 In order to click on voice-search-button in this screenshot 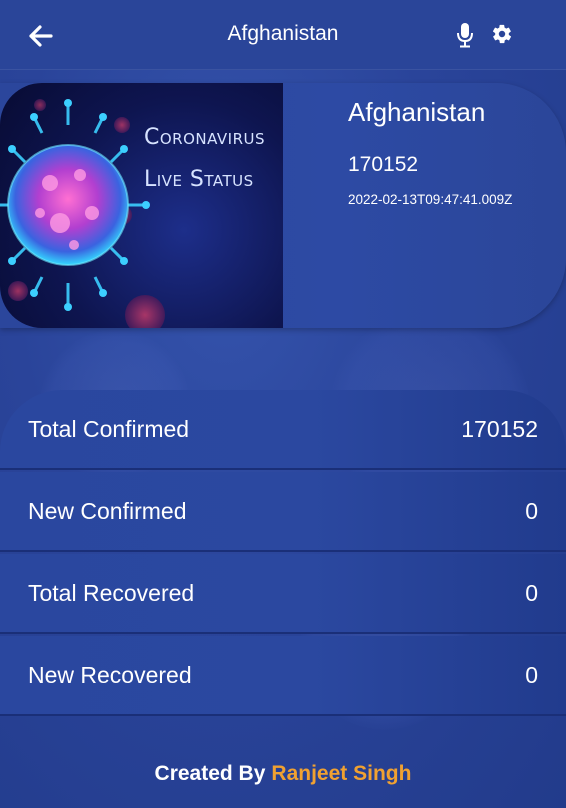, I will do `click(465, 35)`.